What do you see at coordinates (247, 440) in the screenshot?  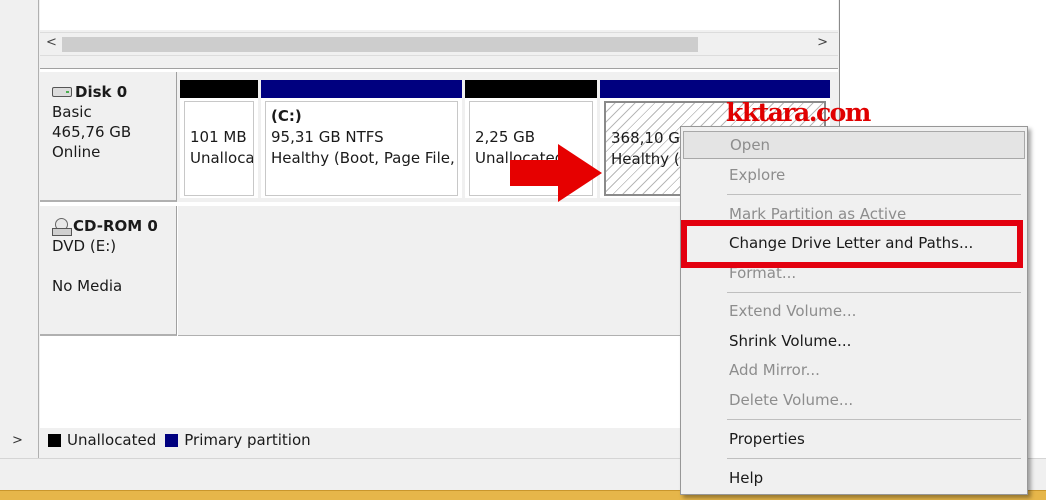 I see `legend-primary: Primary partition` at bounding box center [247, 440].